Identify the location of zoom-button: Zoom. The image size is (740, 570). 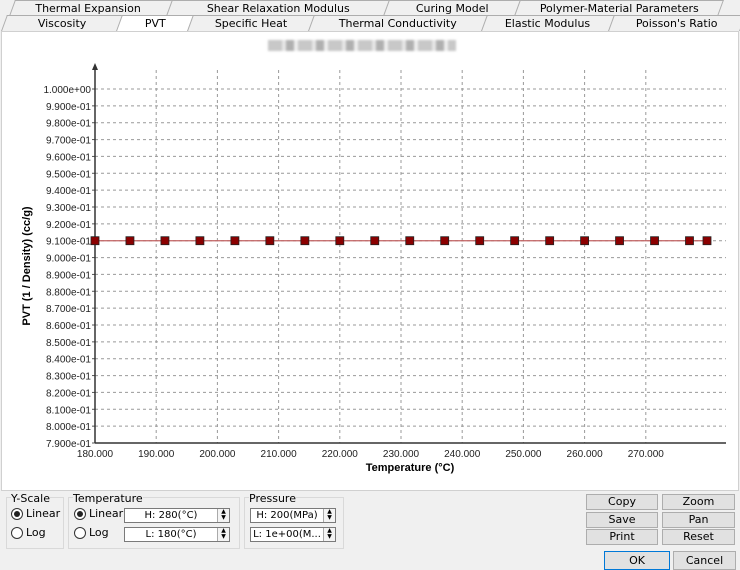
(698, 502).